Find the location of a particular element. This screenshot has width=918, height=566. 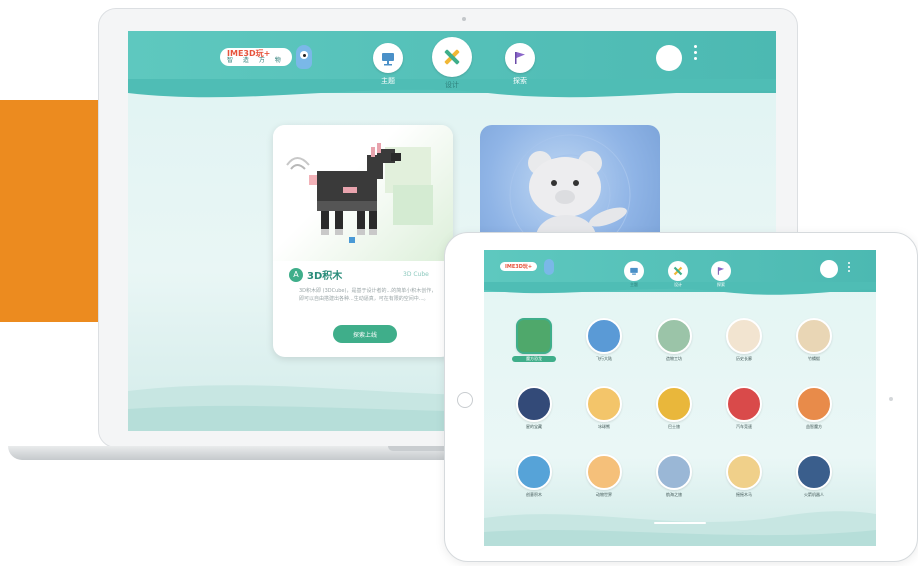

grid-item: 星的宝藏 is located at coordinates (534, 408).